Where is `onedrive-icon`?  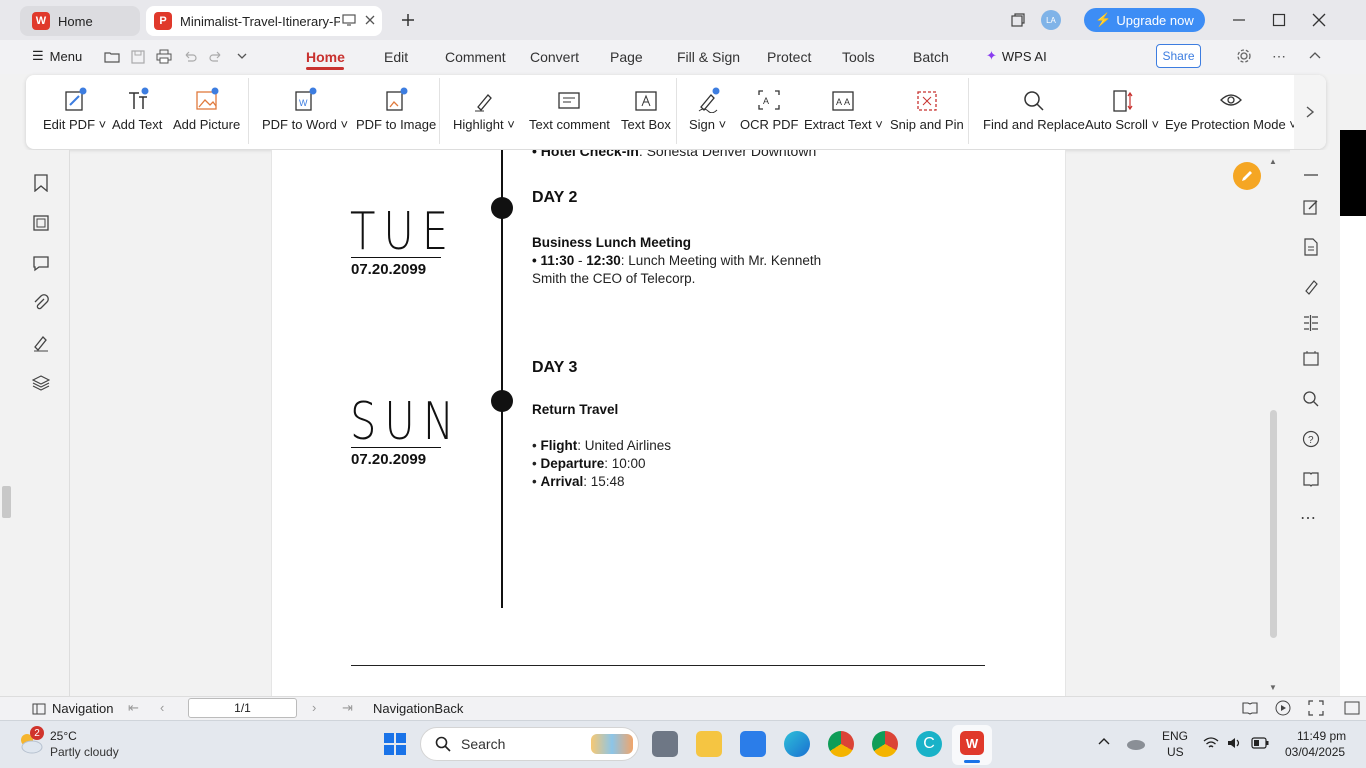 onedrive-icon is located at coordinates (1136, 743).